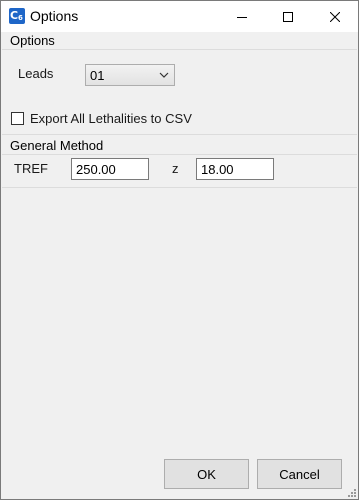  I want to click on options-group-divider, so click(179, 49).